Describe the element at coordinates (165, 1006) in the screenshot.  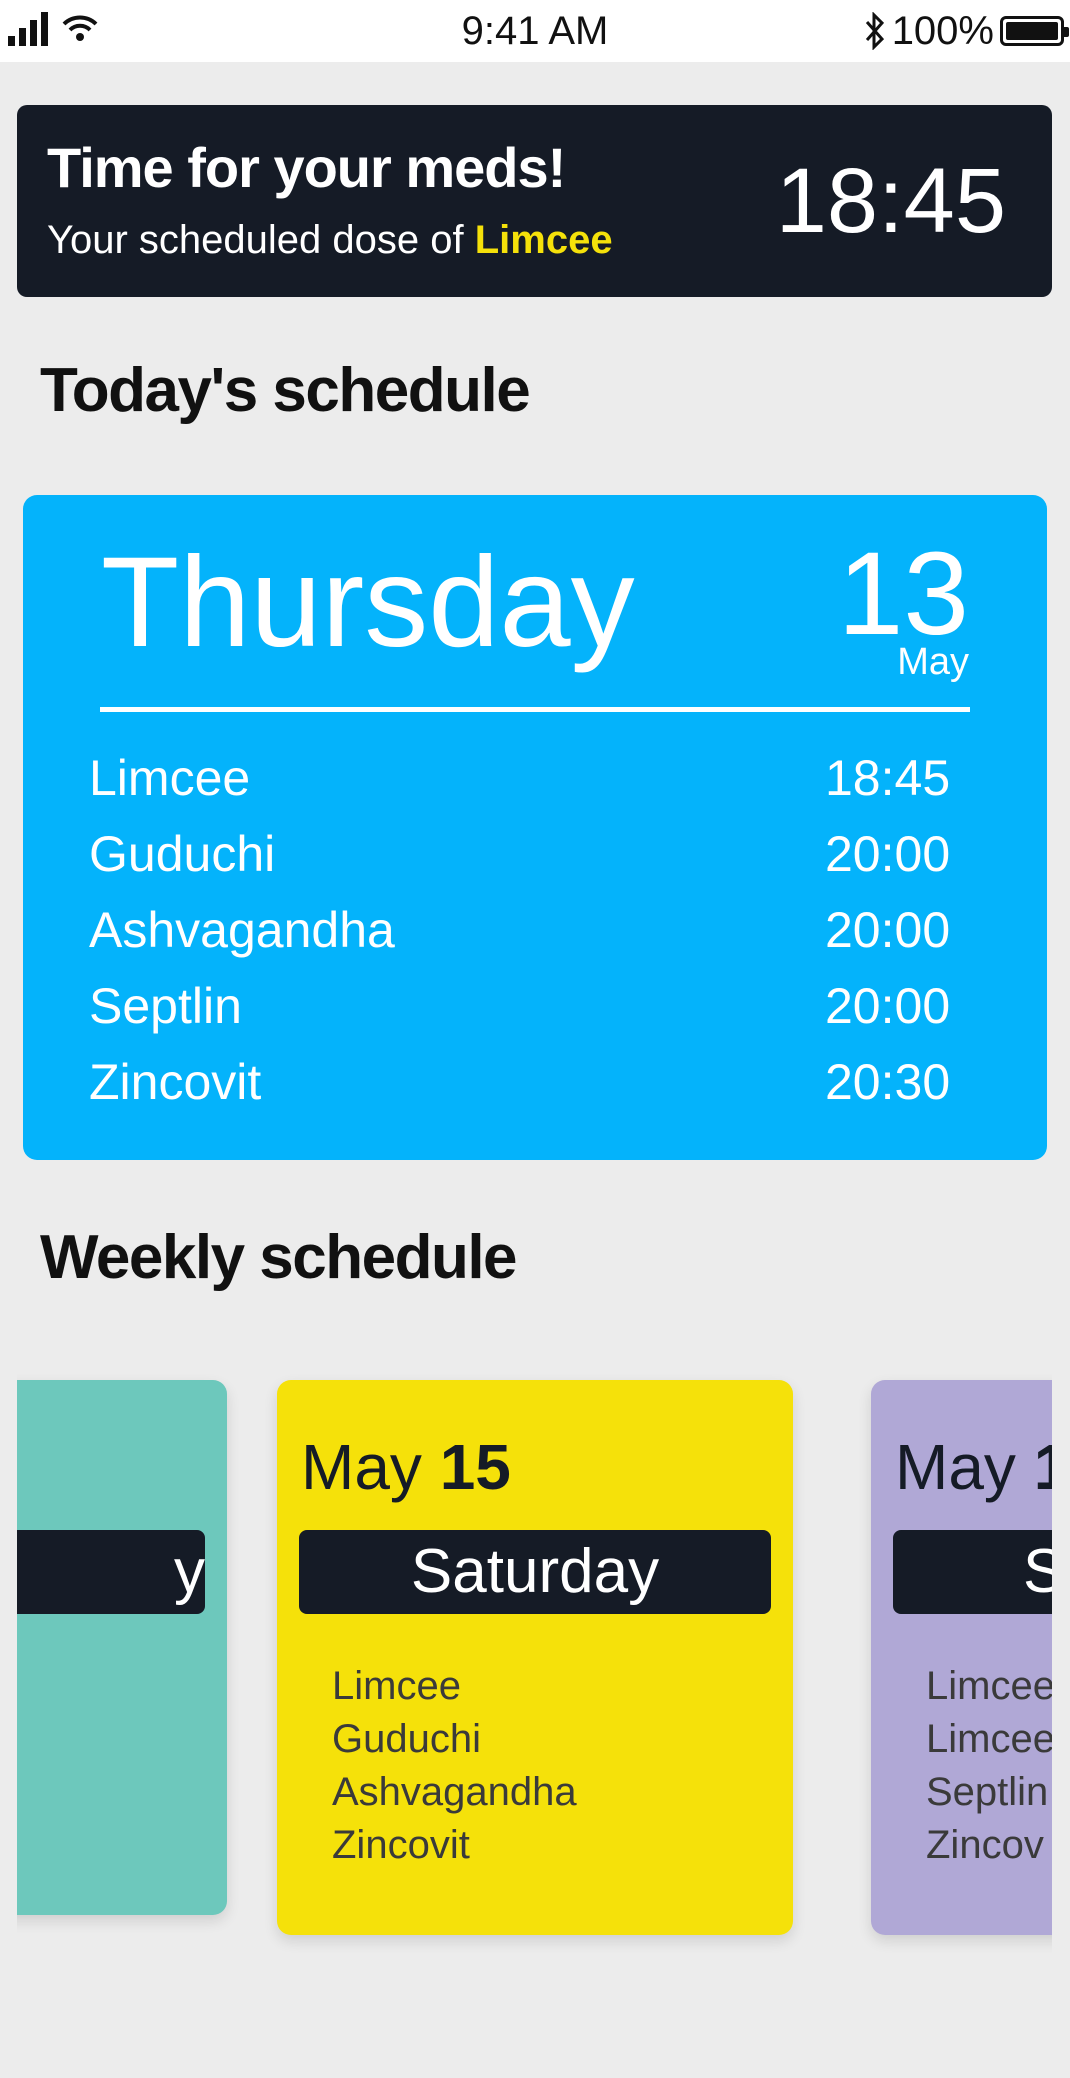
I see `med-name: Septlin` at that location.